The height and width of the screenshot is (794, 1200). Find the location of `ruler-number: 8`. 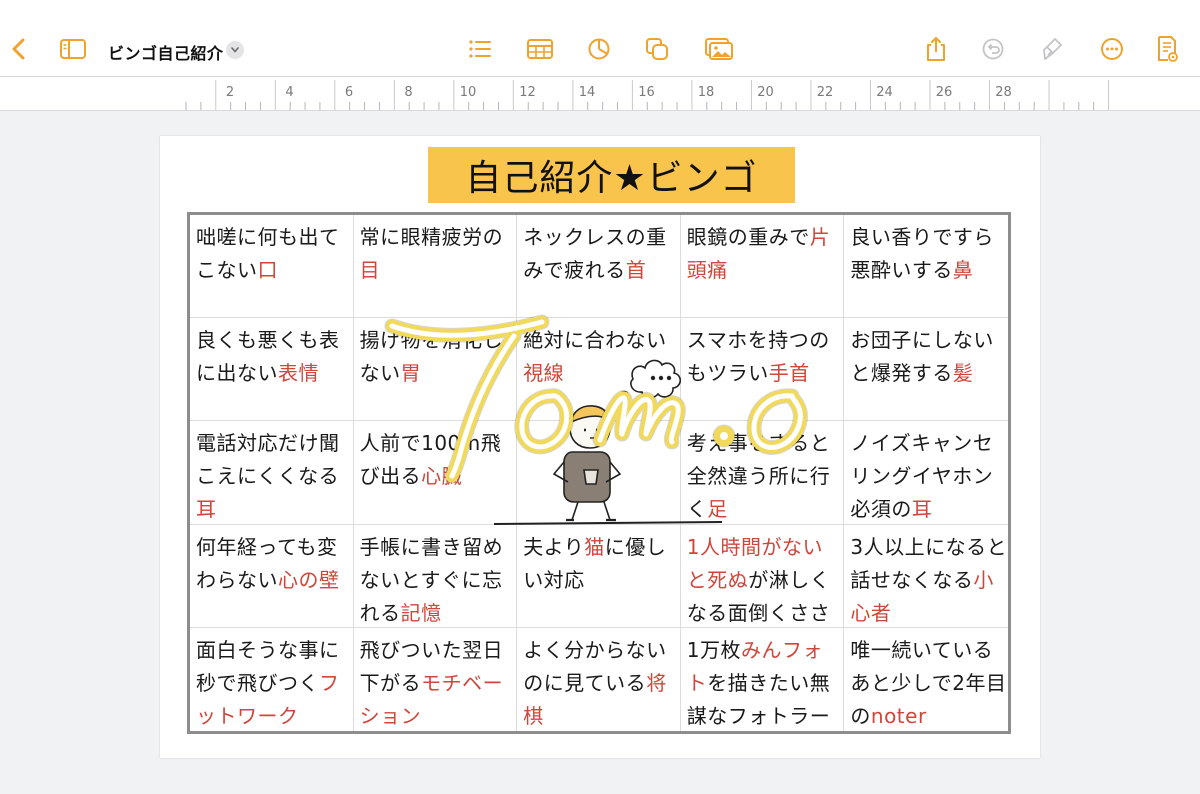

ruler-number: 8 is located at coordinates (408, 92).